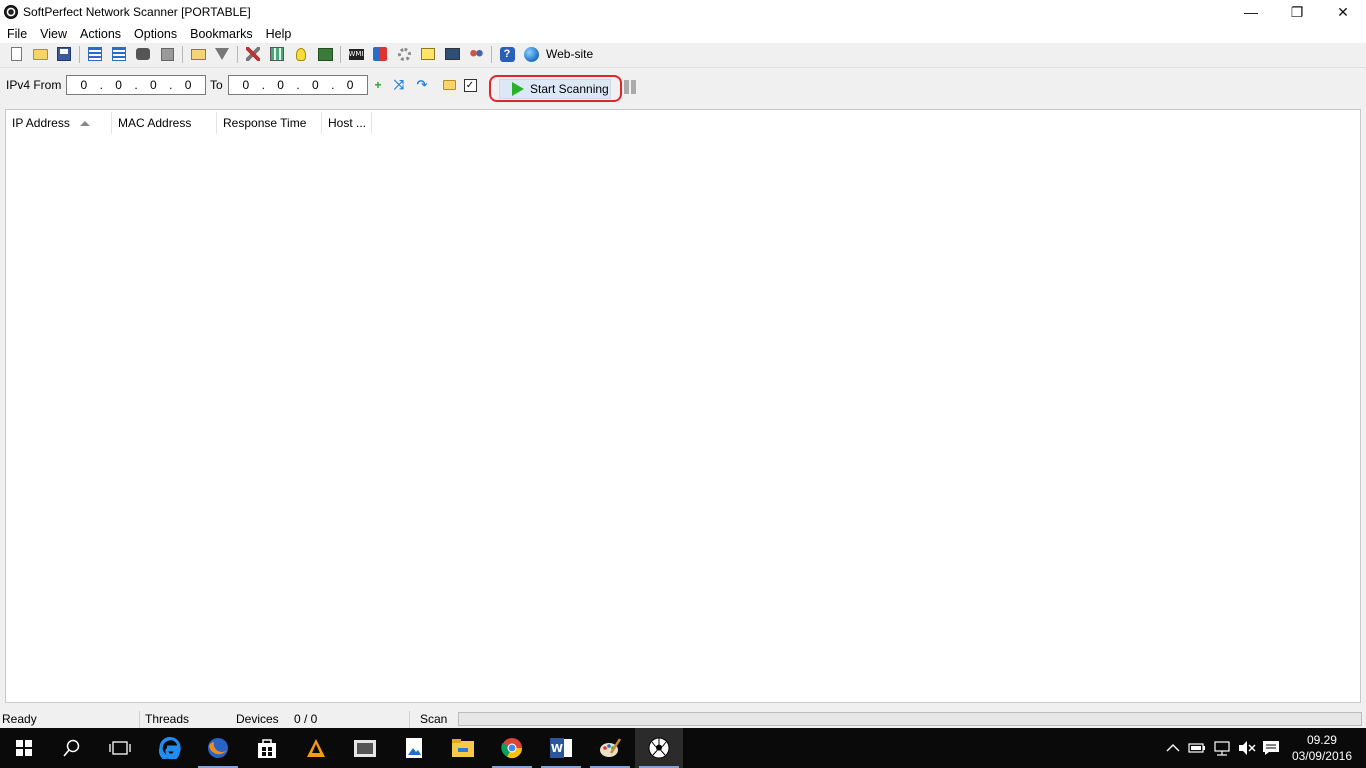  Describe the element at coordinates (301, 54) in the screenshot. I see `lightbulb-icon` at that location.